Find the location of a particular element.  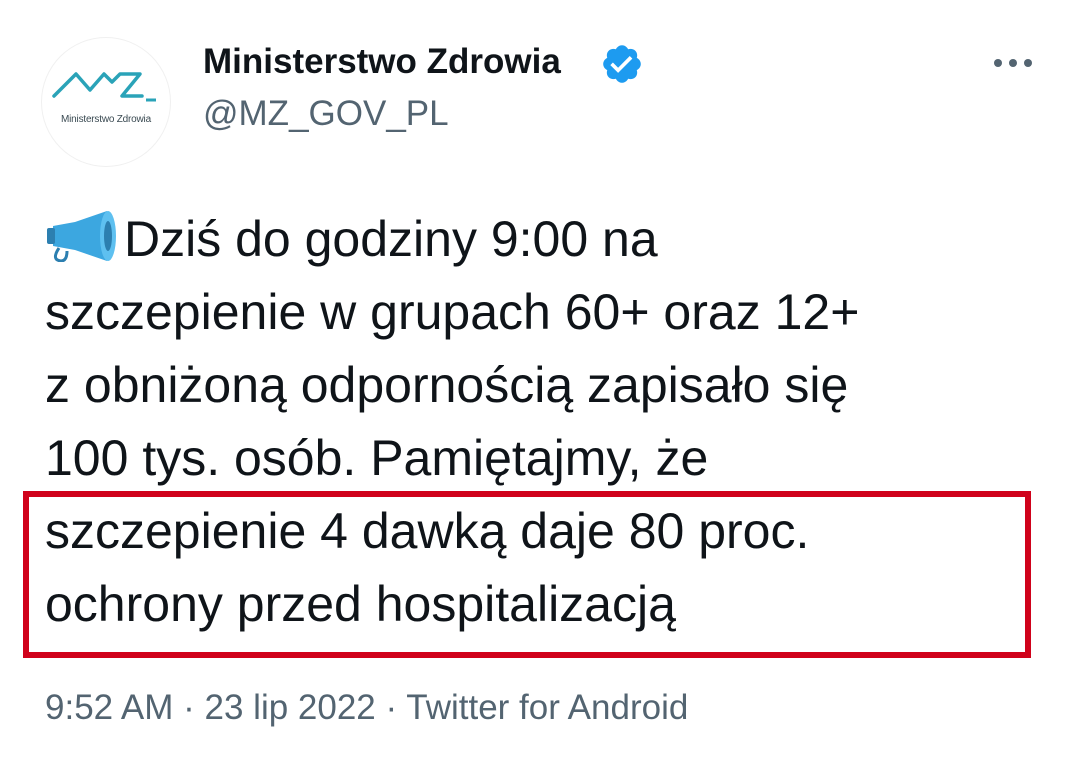

account-handle: @MZ_GOV_PL is located at coordinates (326, 114).